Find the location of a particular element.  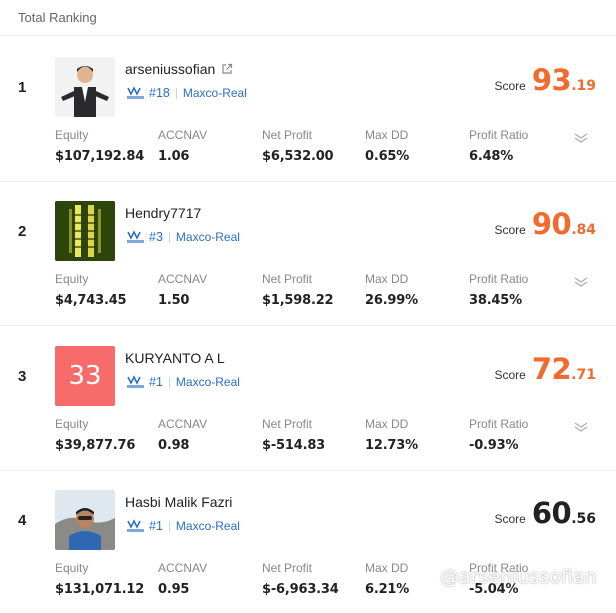

trader-name-text: Hasbi Malik Fazri is located at coordinates (178, 502).